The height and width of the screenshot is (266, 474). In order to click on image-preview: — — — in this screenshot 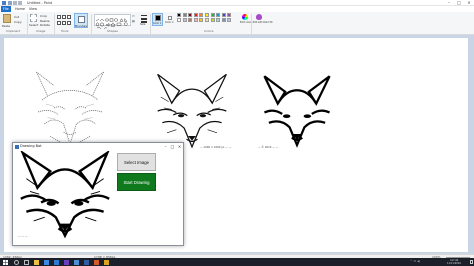, I will do `click(65, 196)`.